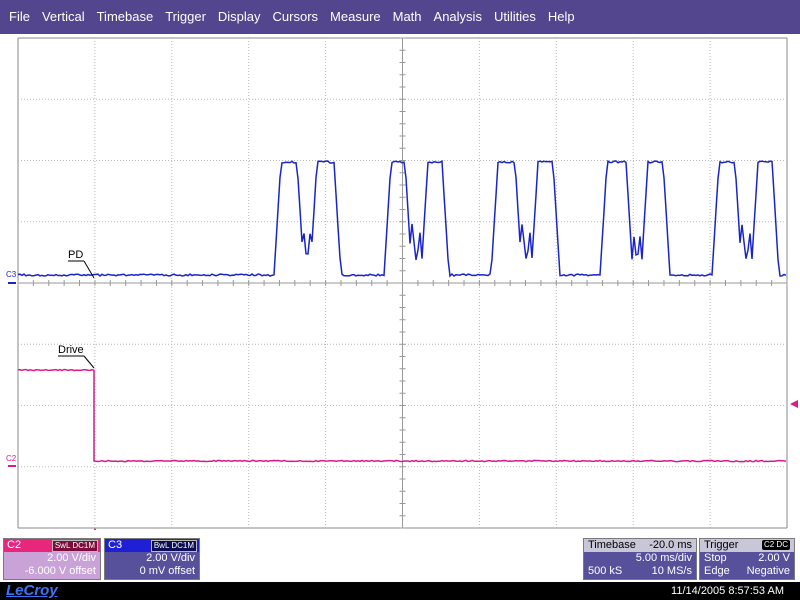  What do you see at coordinates (75, 255) in the screenshot?
I see `pd-annotation: PD` at bounding box center [75, 255].